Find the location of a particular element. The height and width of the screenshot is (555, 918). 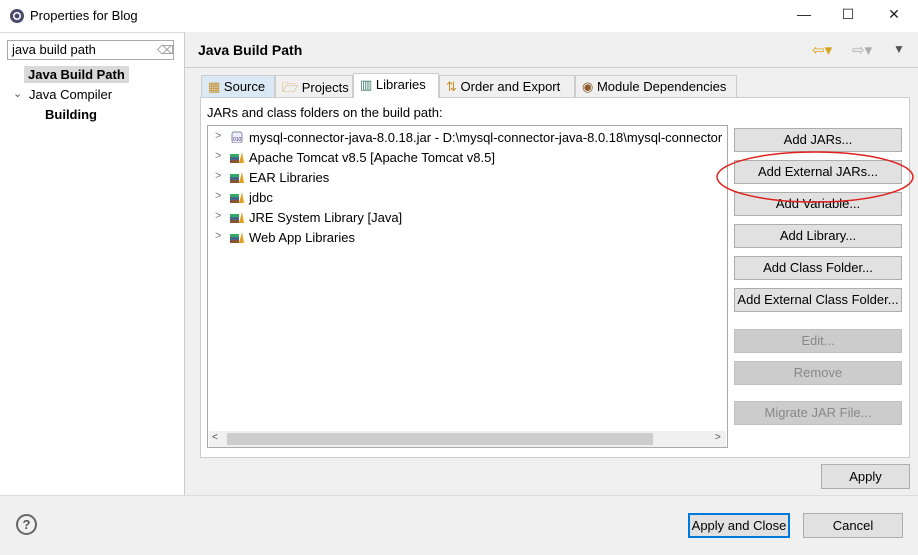

tree-item-java-build-path: Java Build Path is located at coordinates (76, 74).